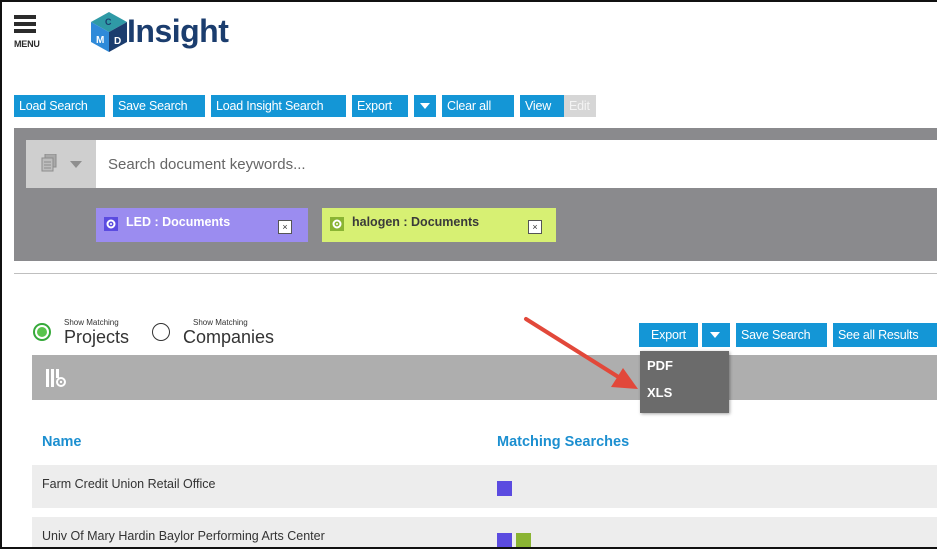 This screenshot has height=549, width=937. What do you see at coordinates (117, 41) in the screenshot?
I see `svg-text: D` at bounding box center [117, 41].